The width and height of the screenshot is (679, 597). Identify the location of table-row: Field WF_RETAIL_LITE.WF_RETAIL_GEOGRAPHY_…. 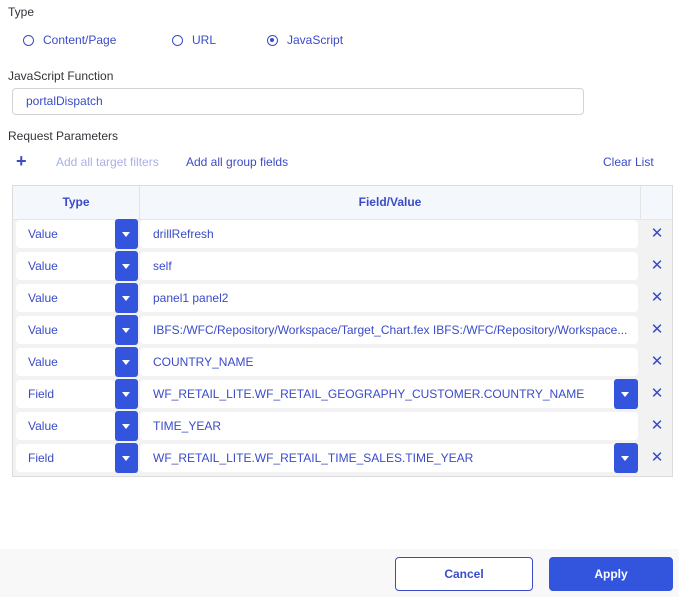
(342, 394).